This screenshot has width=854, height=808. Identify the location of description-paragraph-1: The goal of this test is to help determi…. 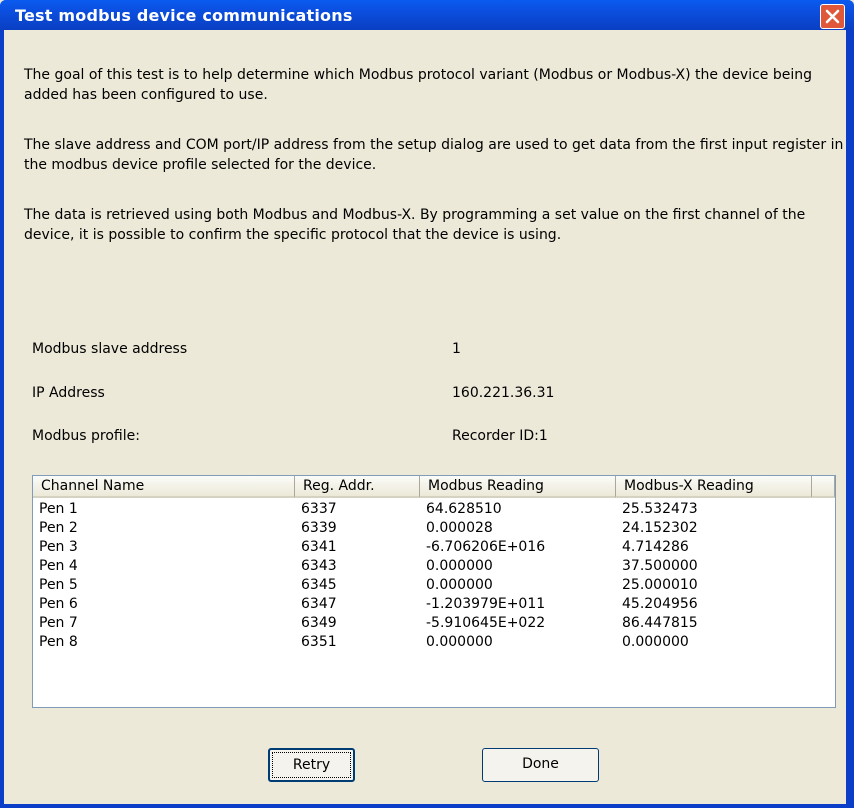
(418, 85).